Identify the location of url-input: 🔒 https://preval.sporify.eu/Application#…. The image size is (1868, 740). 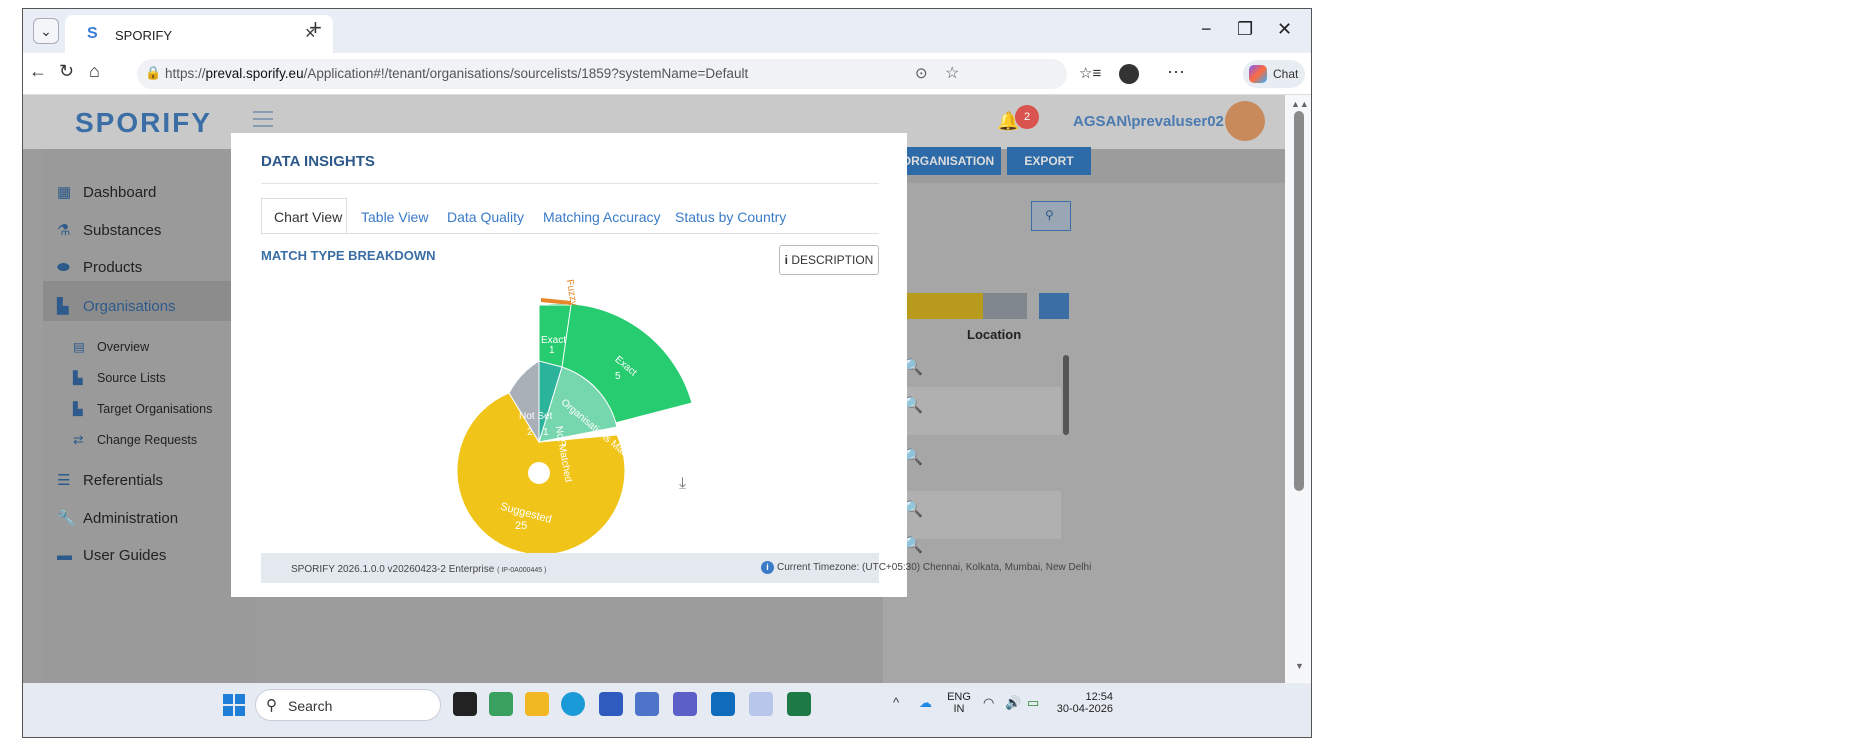
(602, 74).